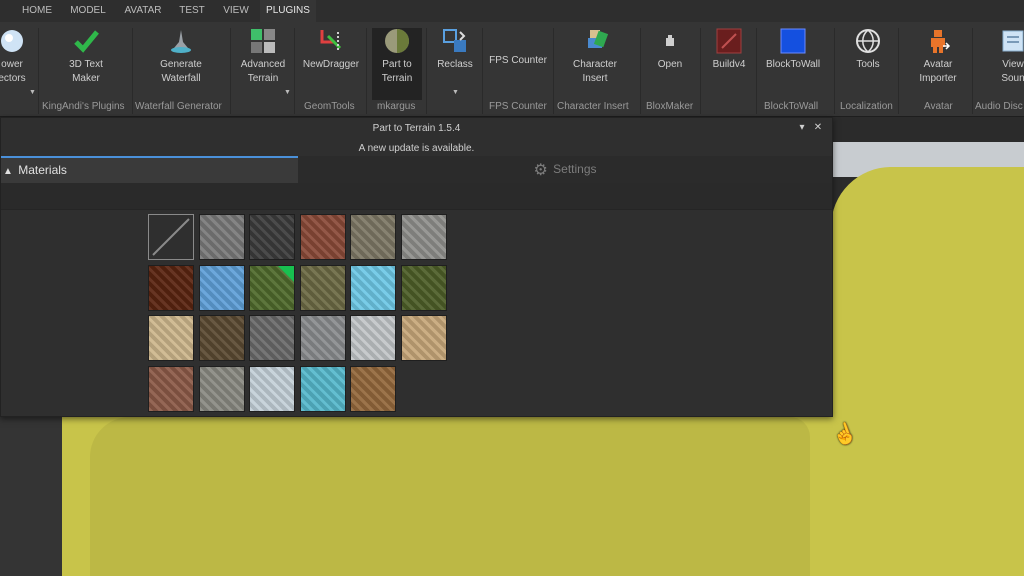  I want to click on group-label: mkargus, so click(396, 106).